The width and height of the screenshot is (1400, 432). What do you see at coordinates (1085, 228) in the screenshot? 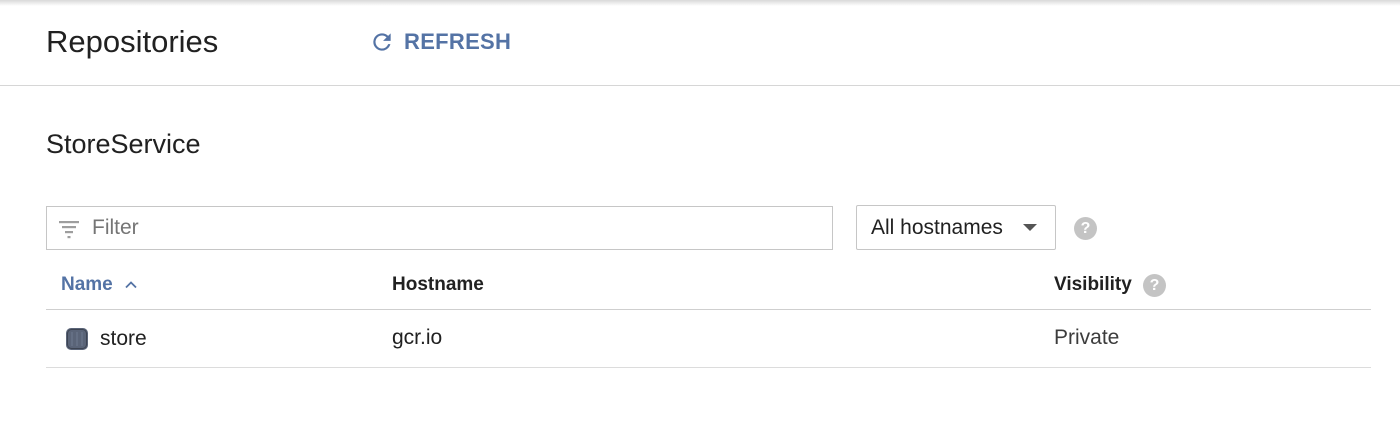
I see `hostname-help-icon: ?` at bounding box center [1085, 228].